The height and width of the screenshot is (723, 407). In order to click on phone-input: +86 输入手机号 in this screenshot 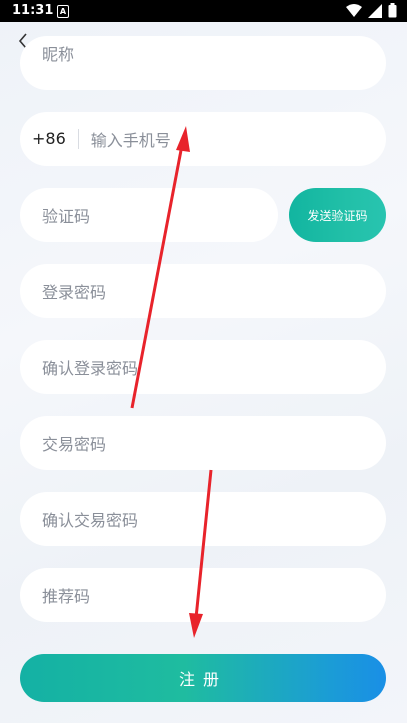, I will do `click(203, 139)`.